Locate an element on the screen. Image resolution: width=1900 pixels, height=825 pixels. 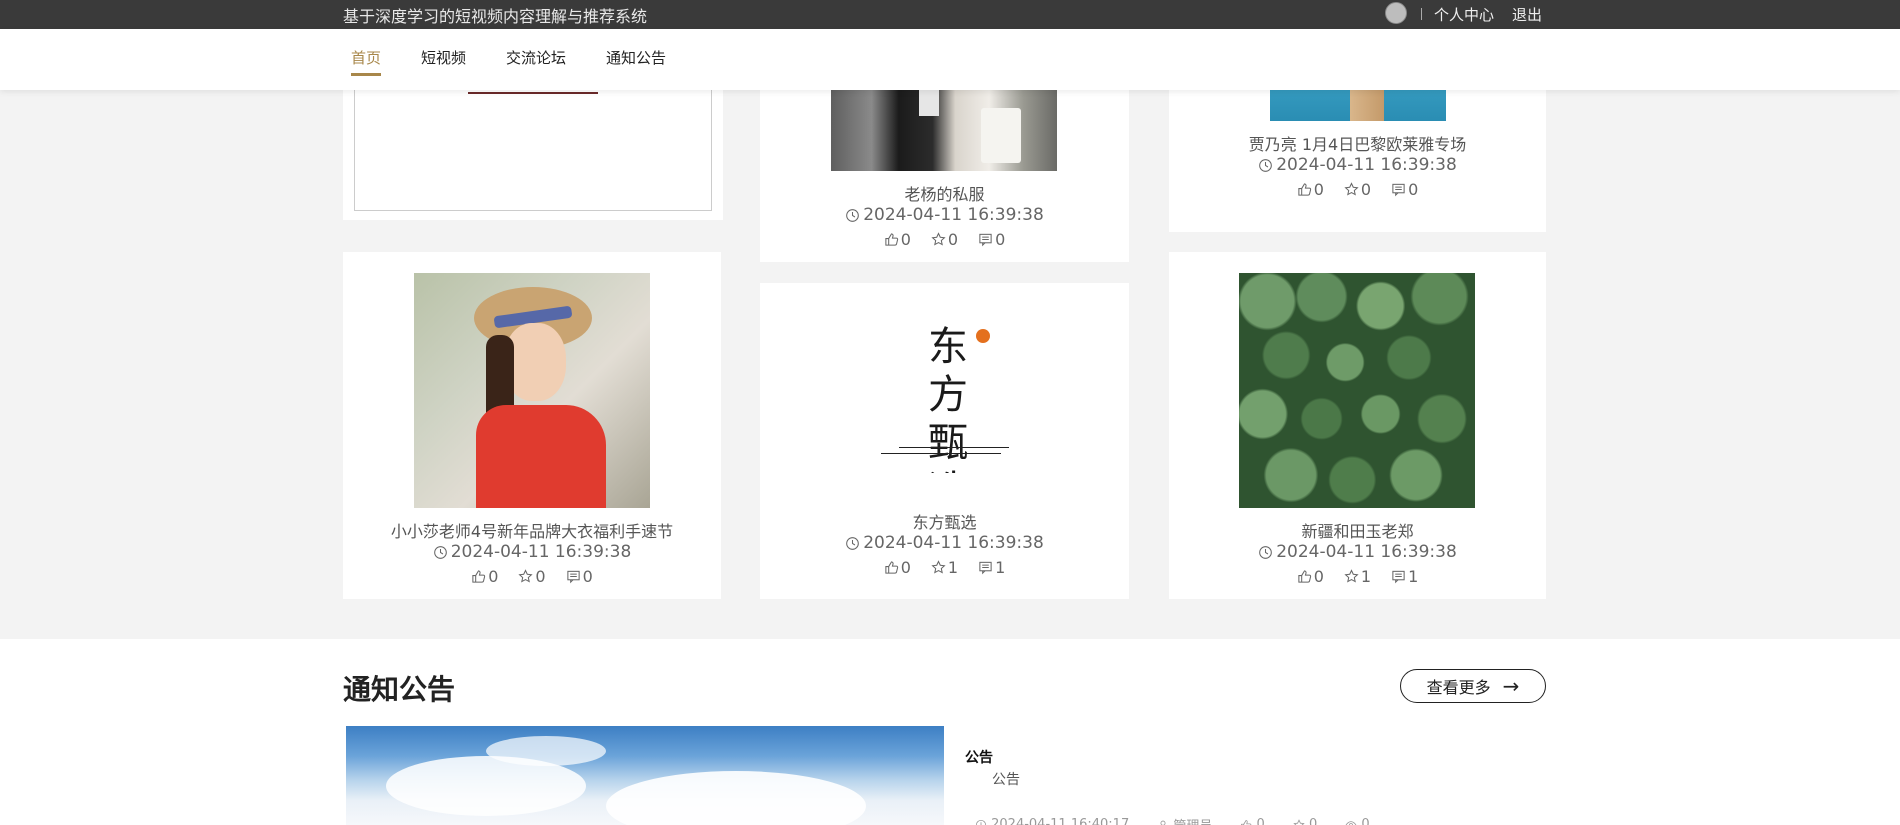
notice-date-text: 2024-04-11 16:40:17 is located at coordinates (1060, 821).